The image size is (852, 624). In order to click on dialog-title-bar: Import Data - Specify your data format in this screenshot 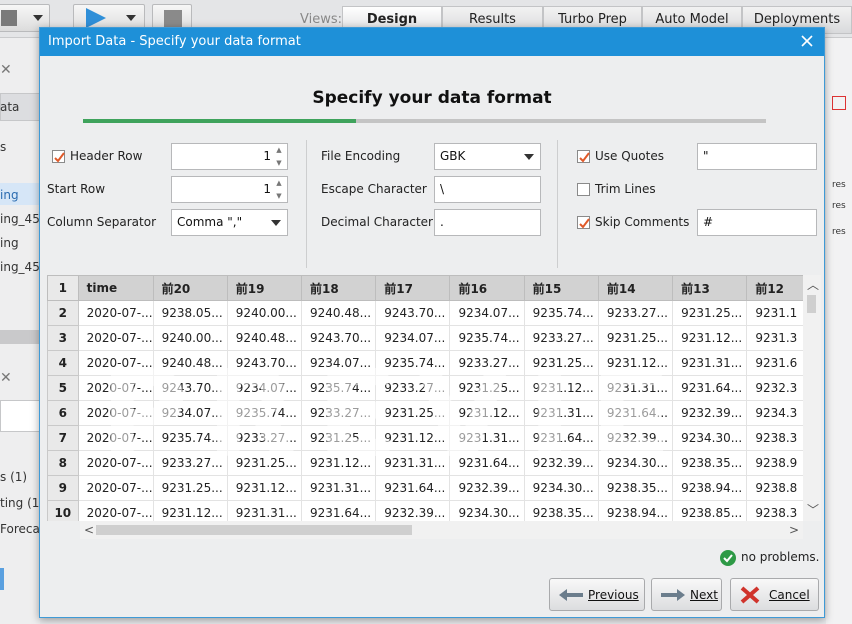, I will do `click(432, 42)`.